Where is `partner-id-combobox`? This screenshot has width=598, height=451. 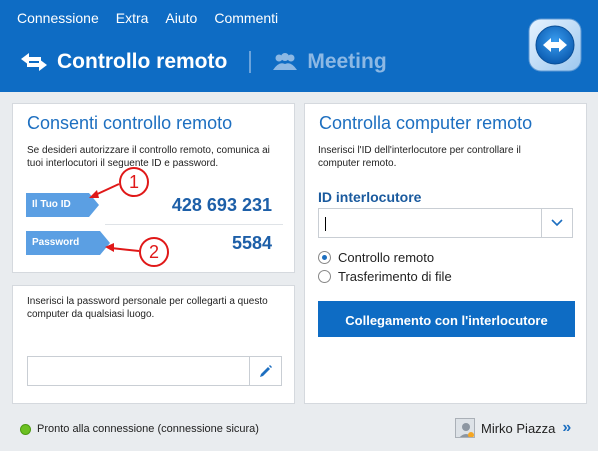 partner-id-combobox is located at coordinates (445, 223).